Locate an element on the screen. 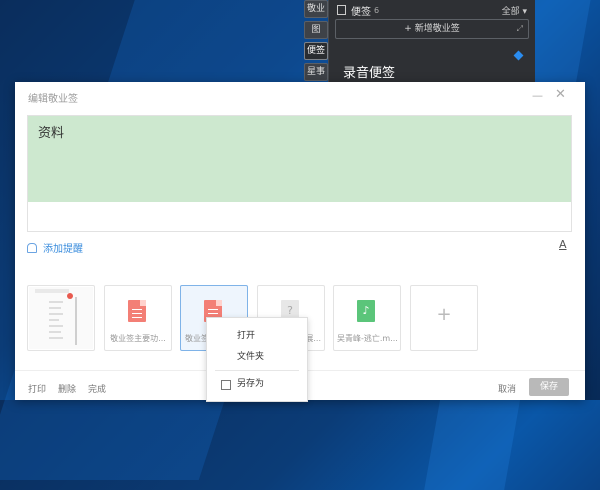  notes-side-tabs: 敬业 图 便签 星事 is located at coordinates (316, 42).